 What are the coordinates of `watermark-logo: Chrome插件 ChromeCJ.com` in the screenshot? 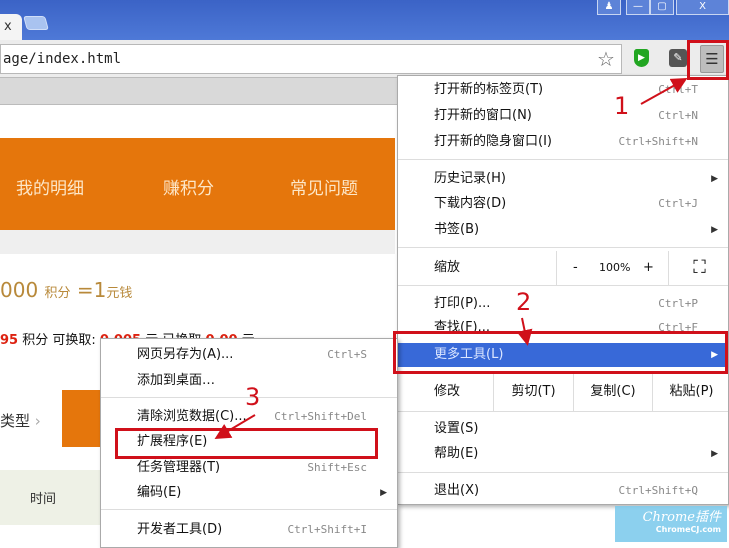 It's located at (671, 524).